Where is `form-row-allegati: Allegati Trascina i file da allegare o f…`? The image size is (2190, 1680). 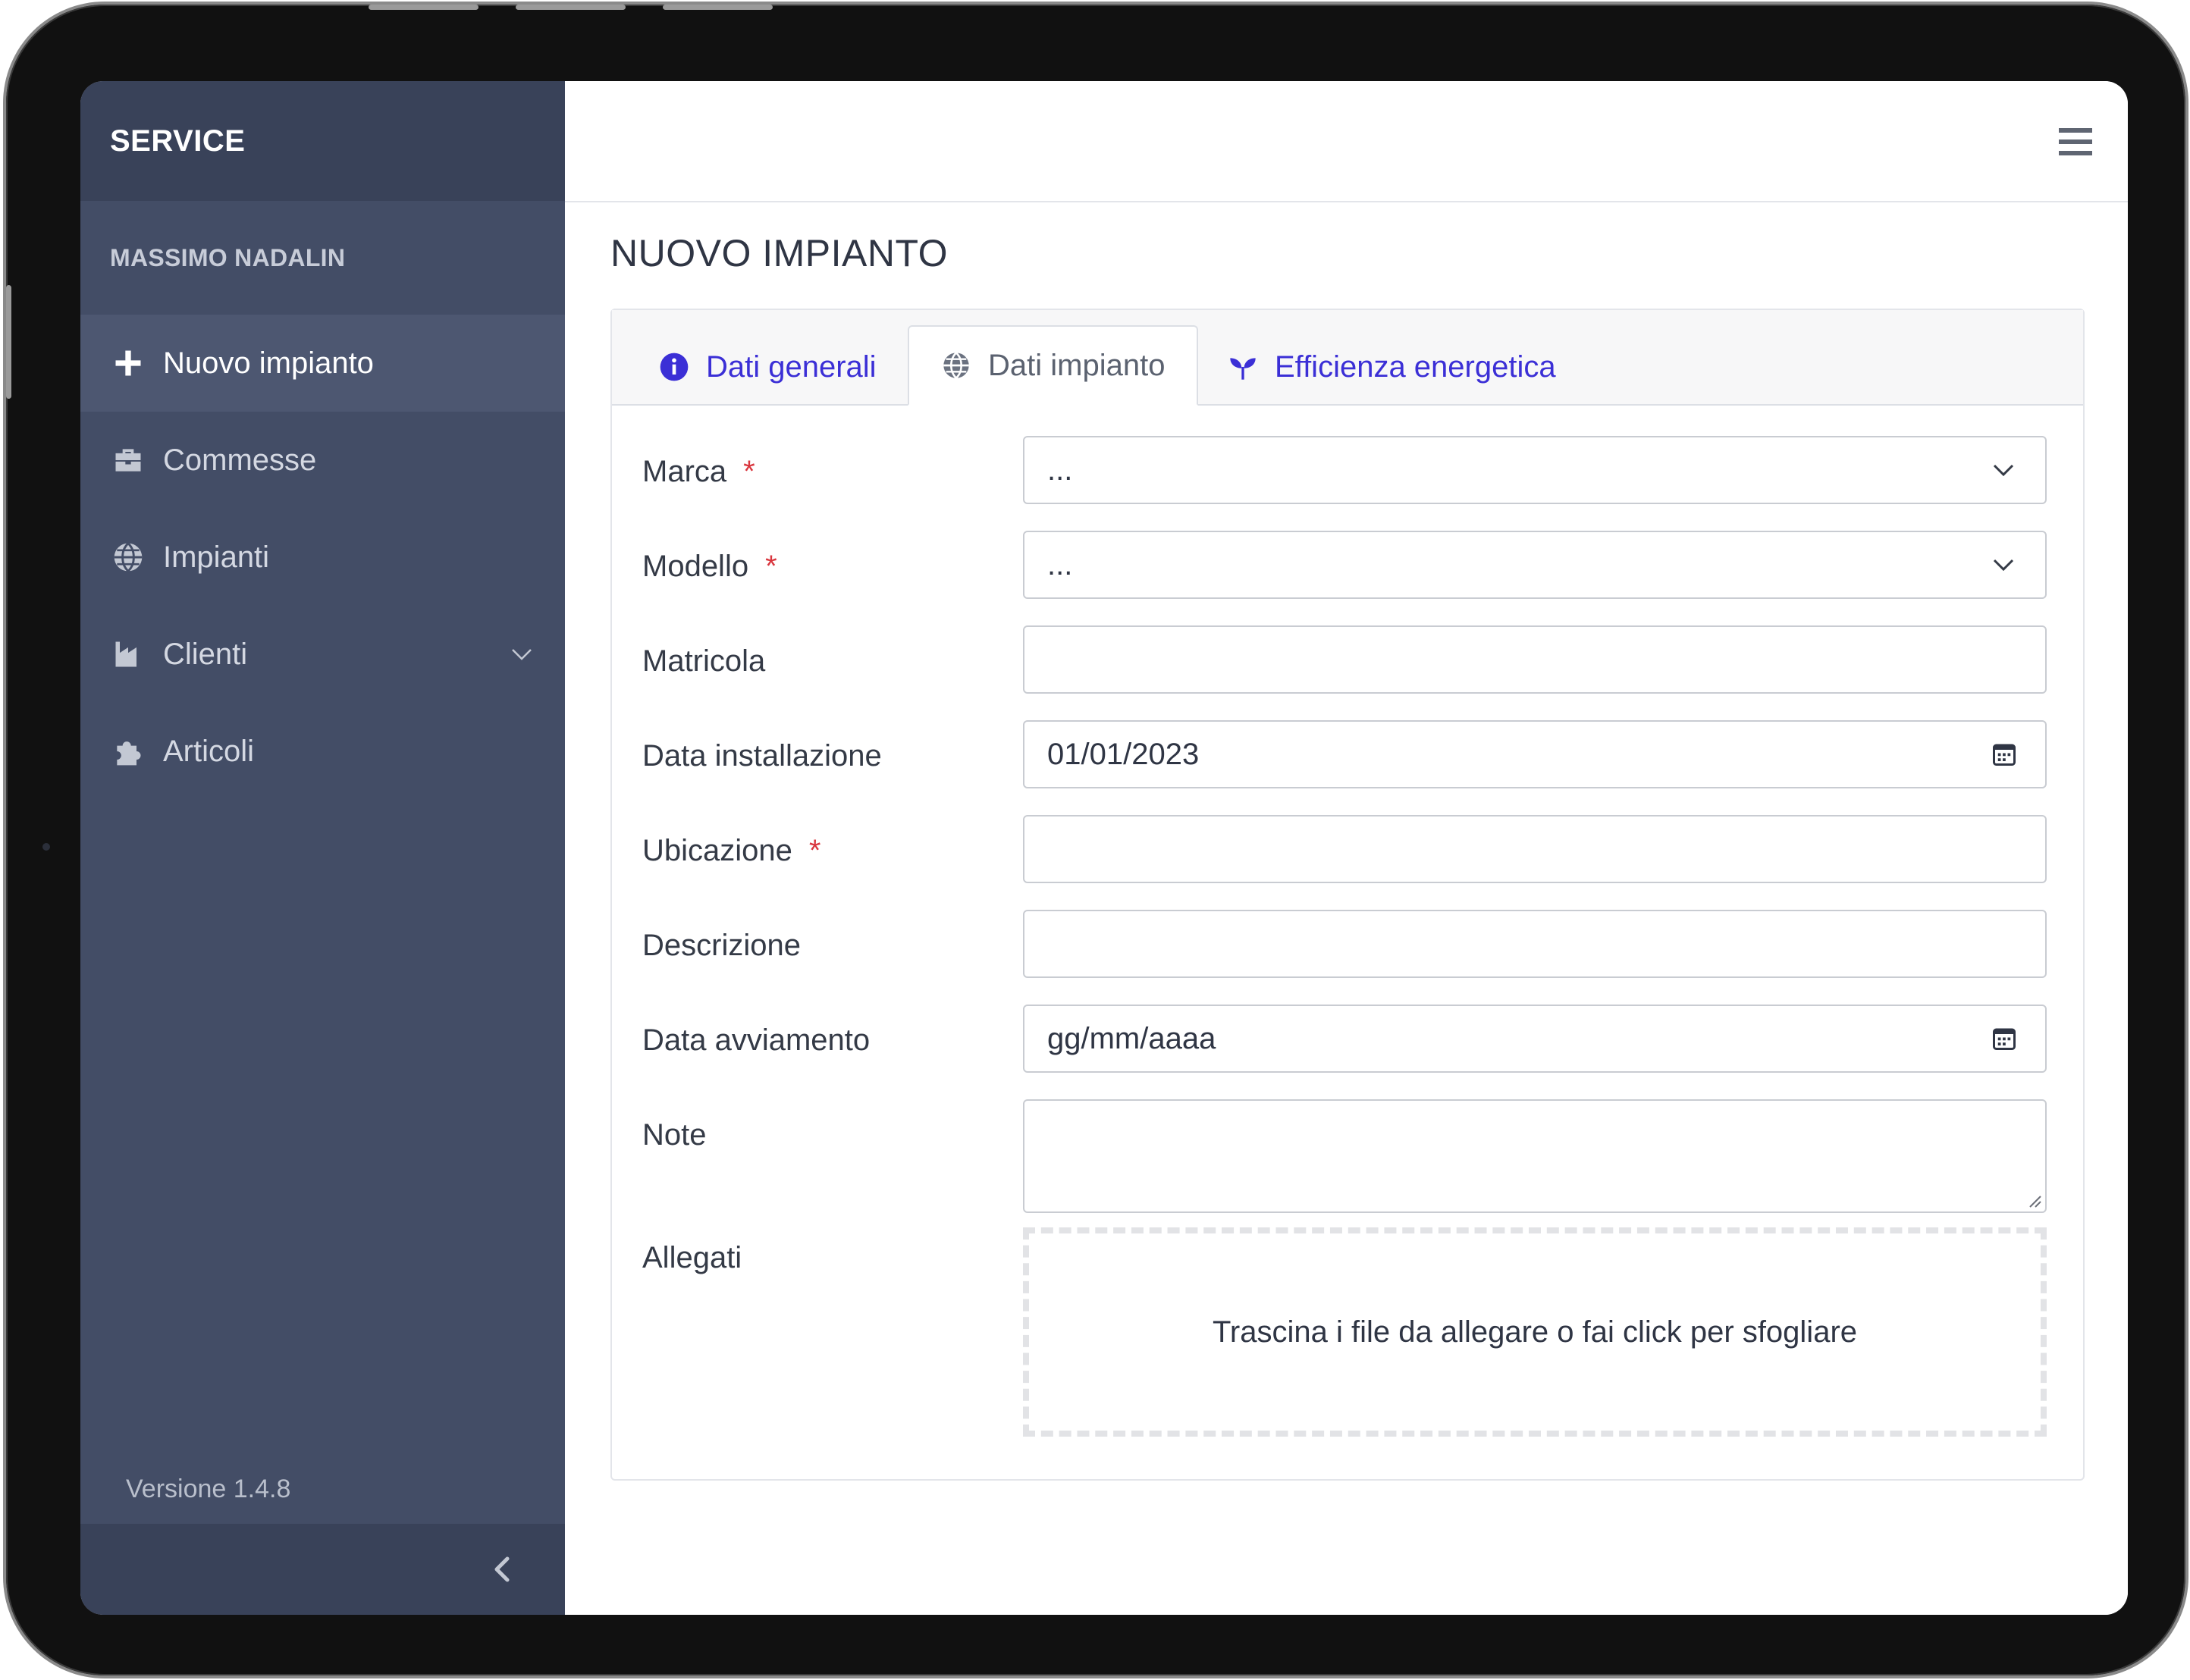
form-row-allegati: Allegati Trascina i file da allegare o f… is located at coordinates (1348, 1332).